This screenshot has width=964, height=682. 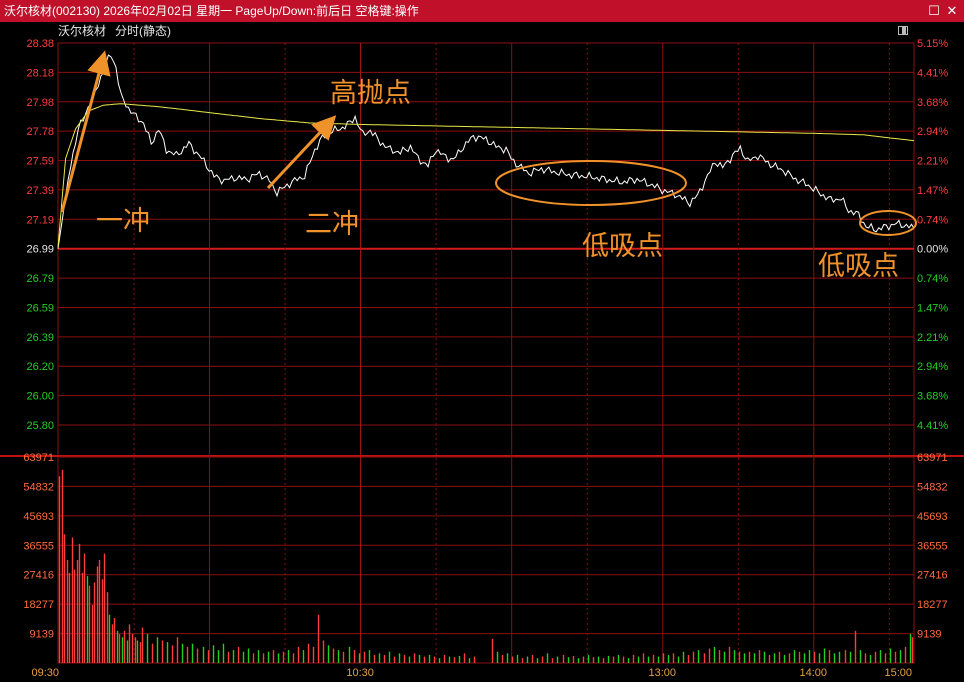 I want to click on price-tick-label: 27.59, so click(x=40, y=162).